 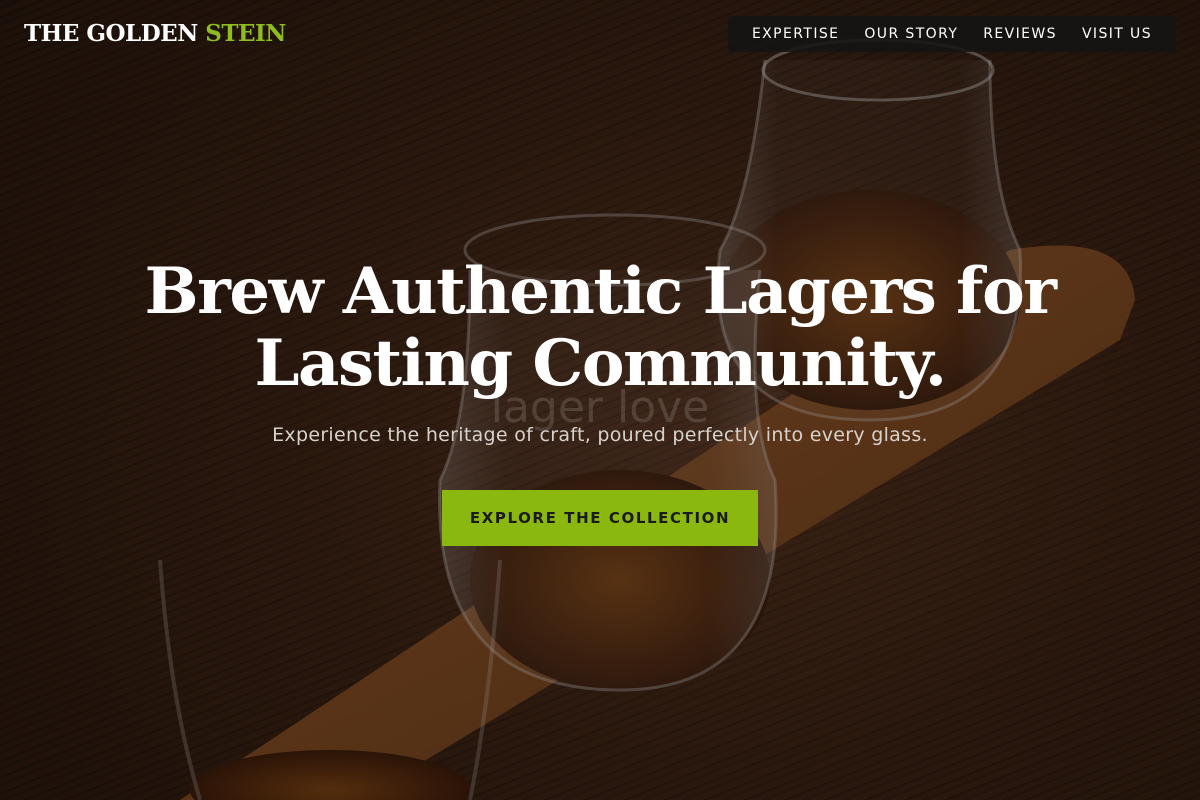 What do you see at coordinates (600, 291) in the screenshot?
I see `hero-headline-line1: Brew Authentic Lagers for` at bounding box center [600, 291].